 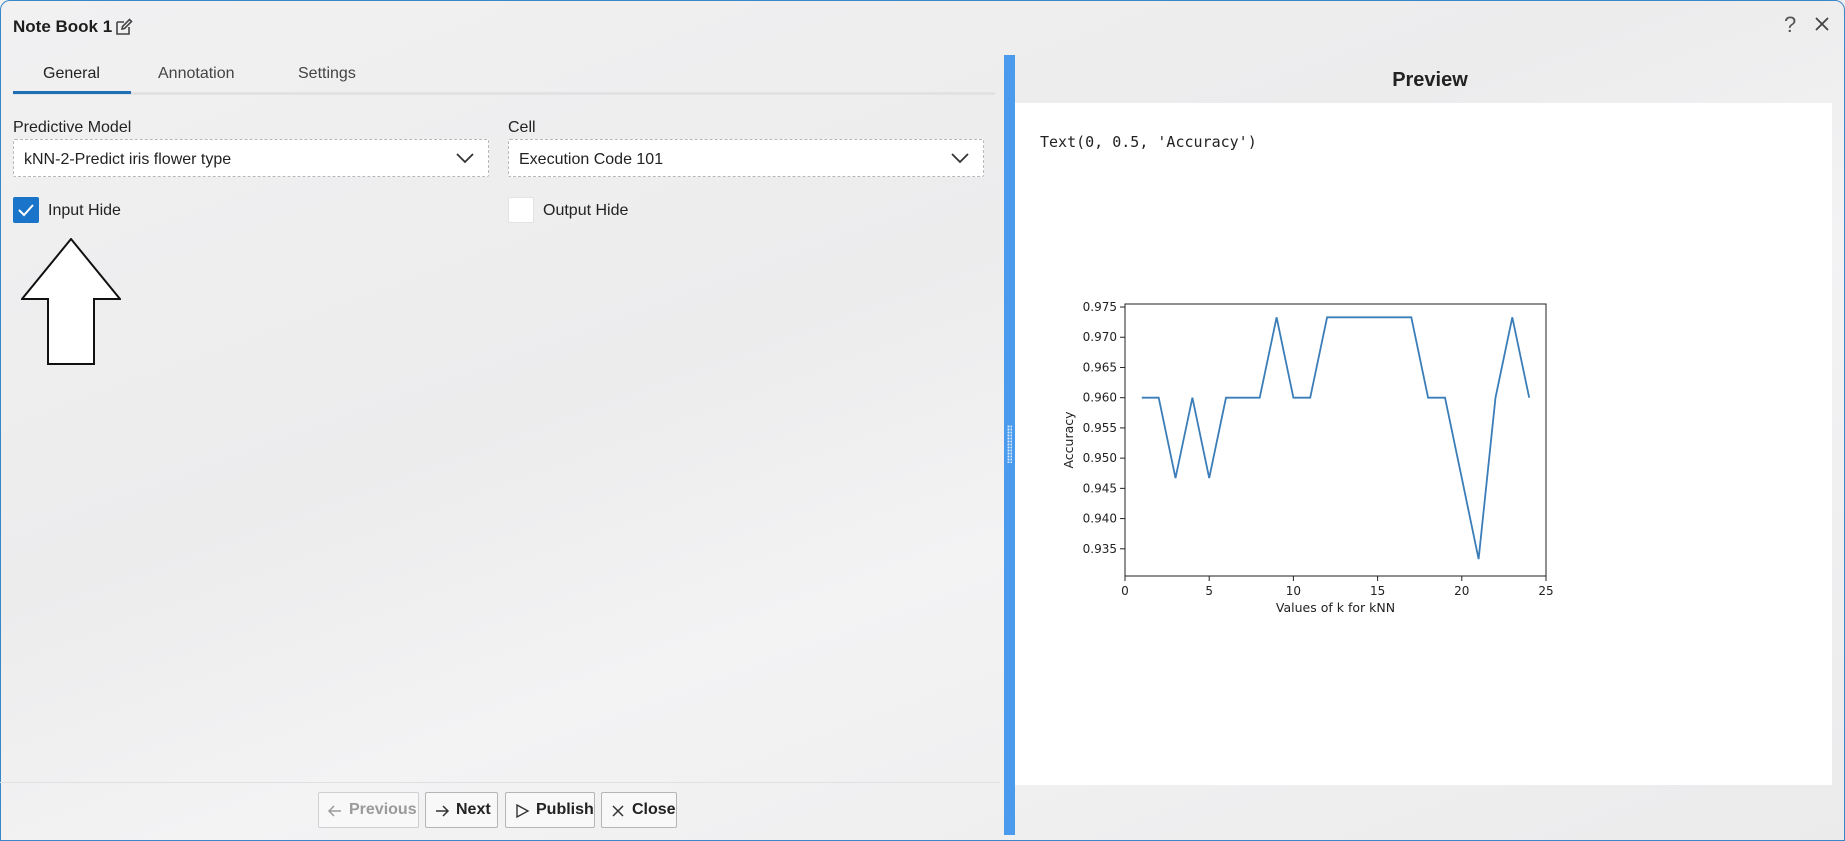 I want to click on x-tick-label: 0, so click(x=1125, y=591).